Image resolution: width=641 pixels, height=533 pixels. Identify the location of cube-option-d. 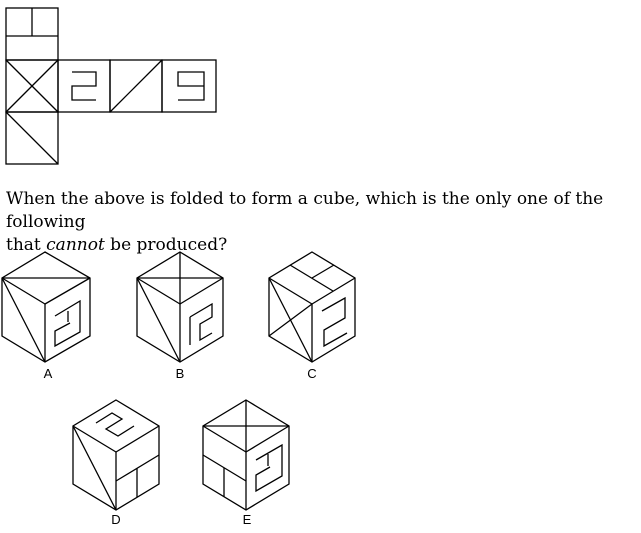
(116, 455).